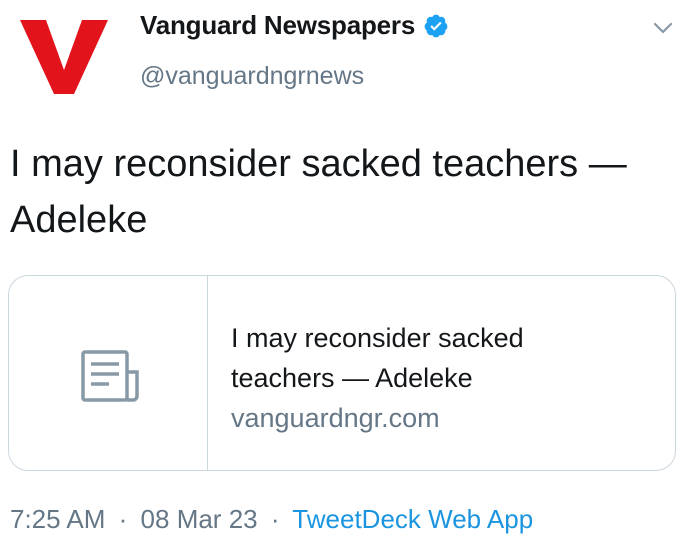 The height and width of the screenshot is (540, 678). Describe the element at coordinates (377, 338) in the screenshot. I see `card-title-line-1: I may reconsider sacked` at that location.